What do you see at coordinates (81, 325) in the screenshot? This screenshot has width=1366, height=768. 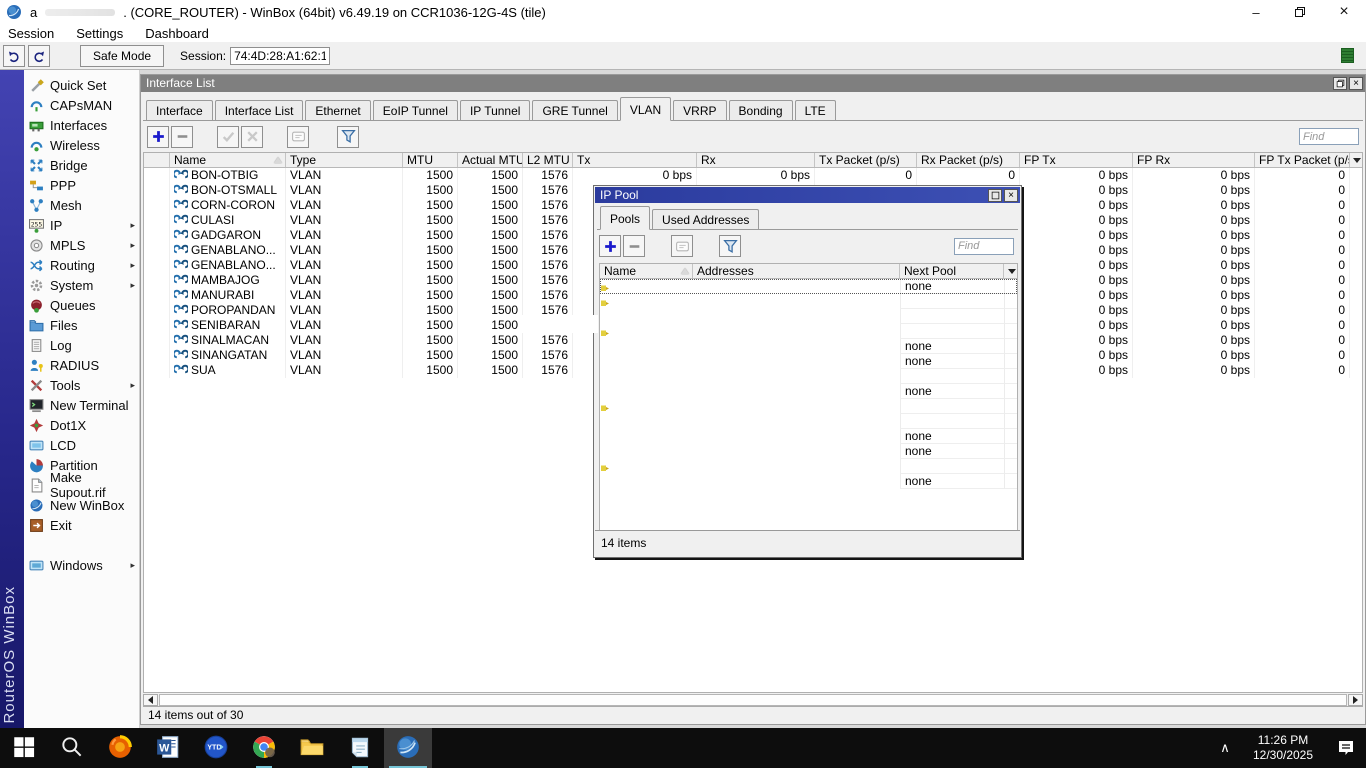 I see `sidebar-item-files: Files` at bounding box center [81, 325].